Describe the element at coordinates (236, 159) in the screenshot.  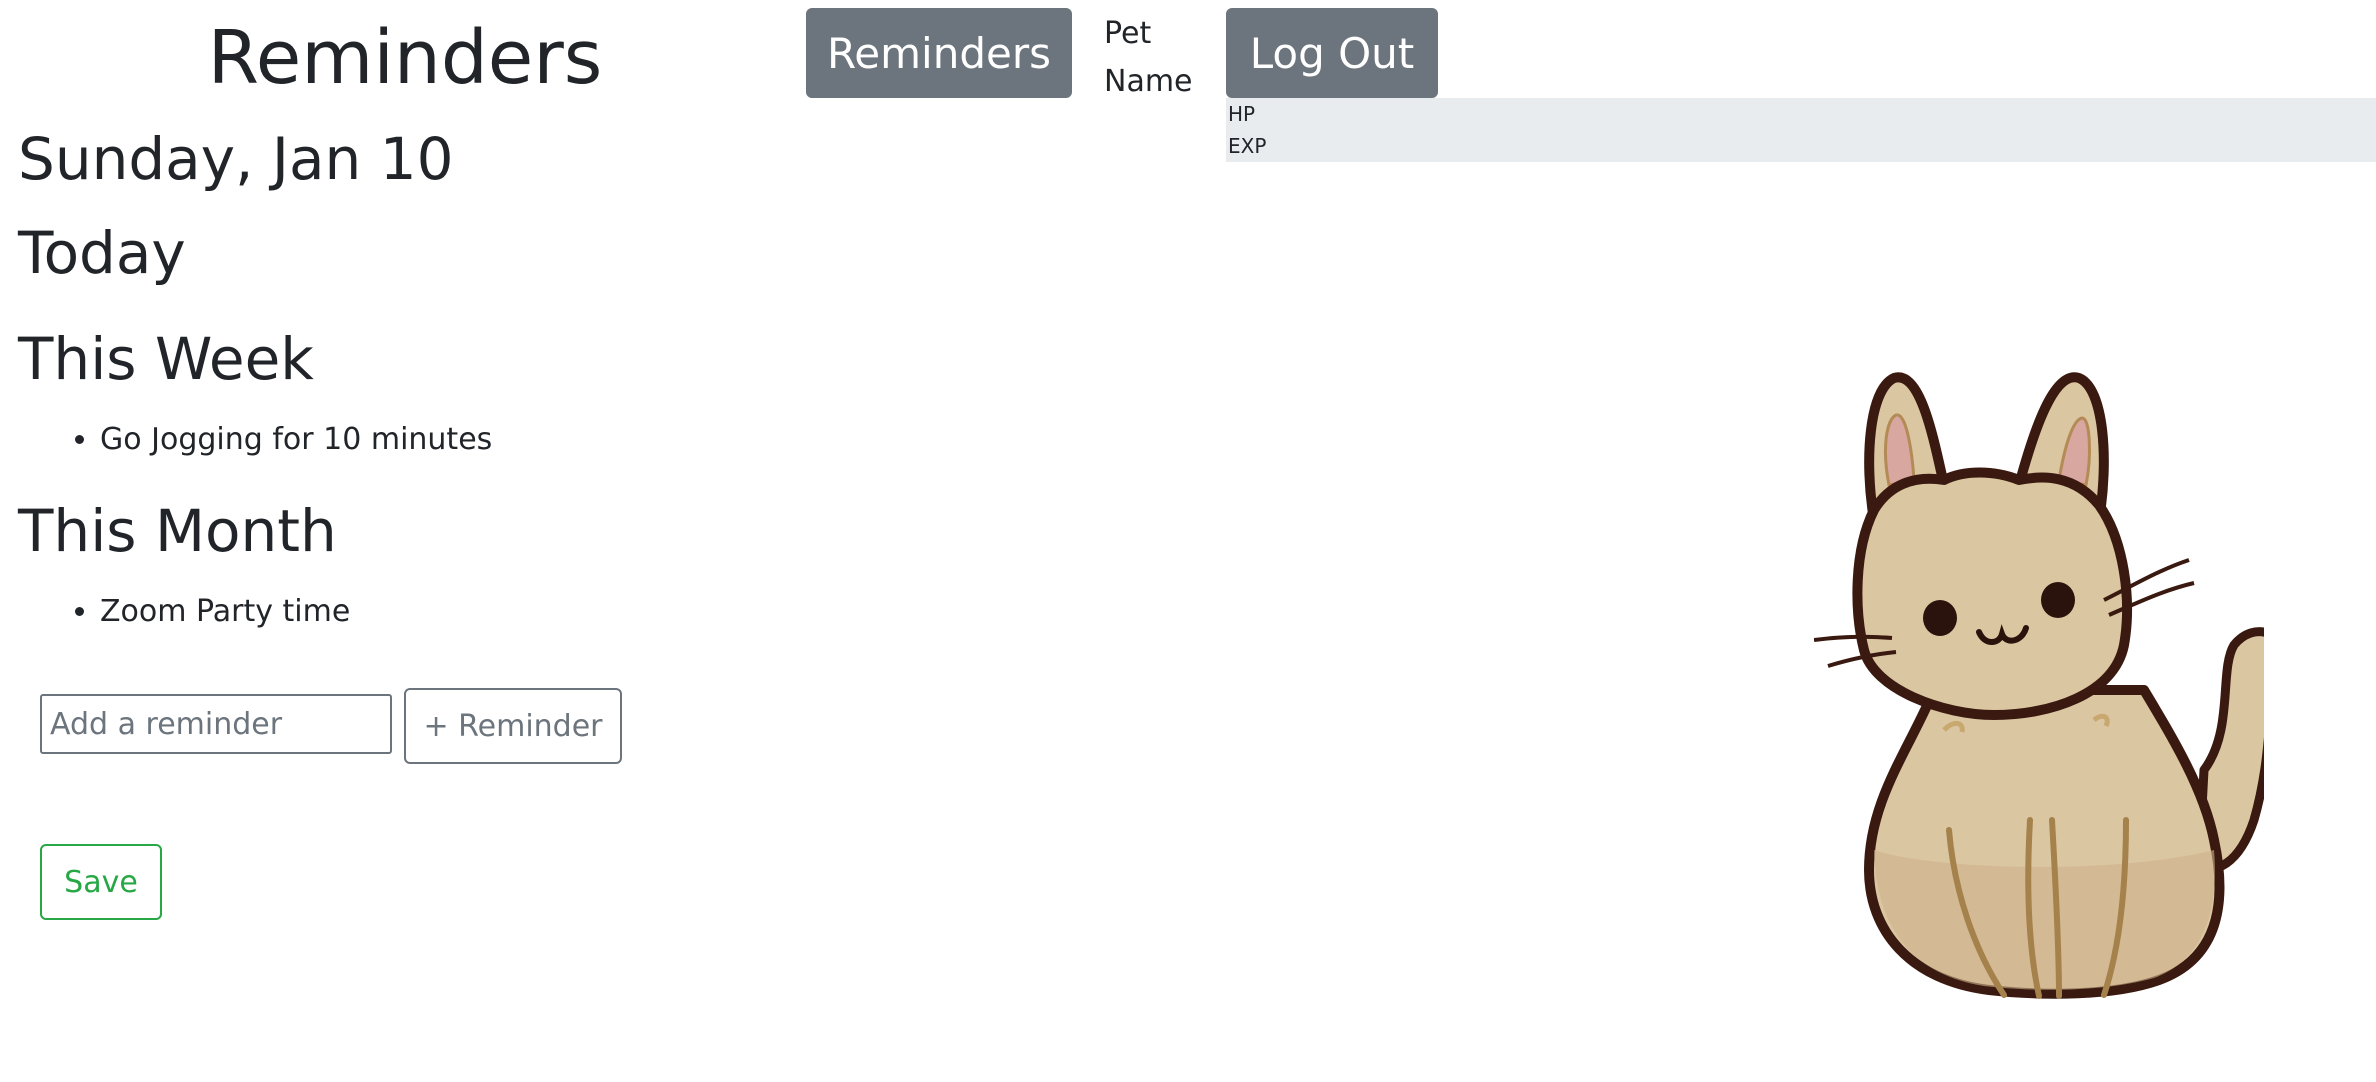
I see `date-heading: Sunday, Jan 10` at that location.